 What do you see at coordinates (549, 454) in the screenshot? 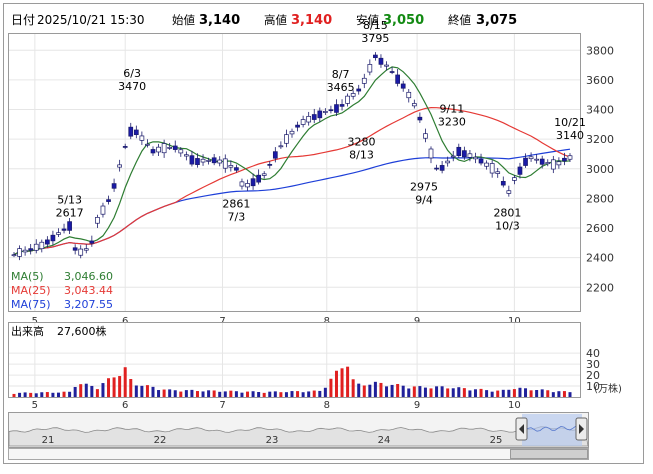
I see `navigator-scroll-thumb` at bounding box center [549, 454].